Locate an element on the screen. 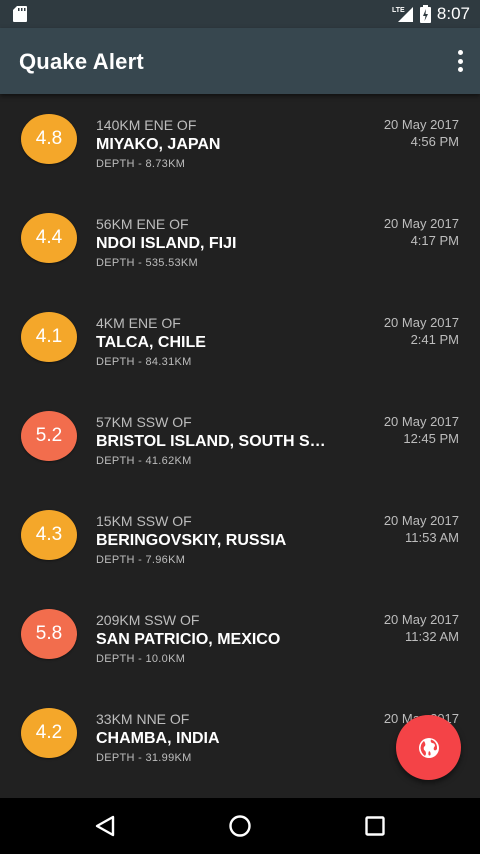  quake-place: BERINGOVSKIY, RUSSIA is located at coordinates (191, 540).